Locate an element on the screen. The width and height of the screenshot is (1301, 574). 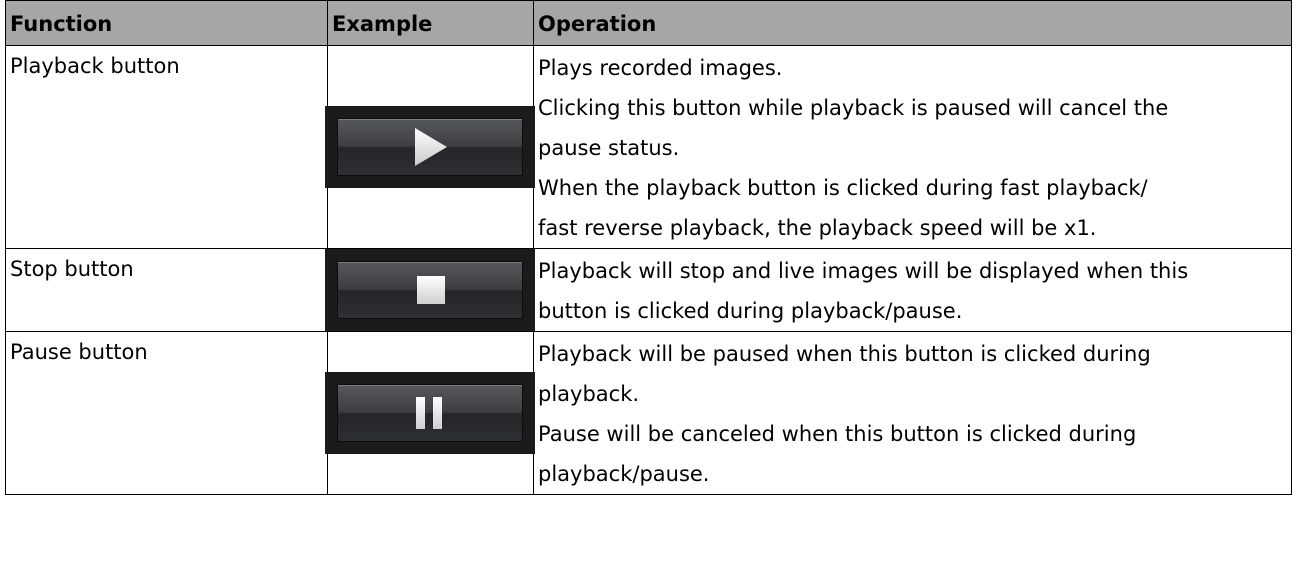
playback-button-image is located at coordinates (430, 147).